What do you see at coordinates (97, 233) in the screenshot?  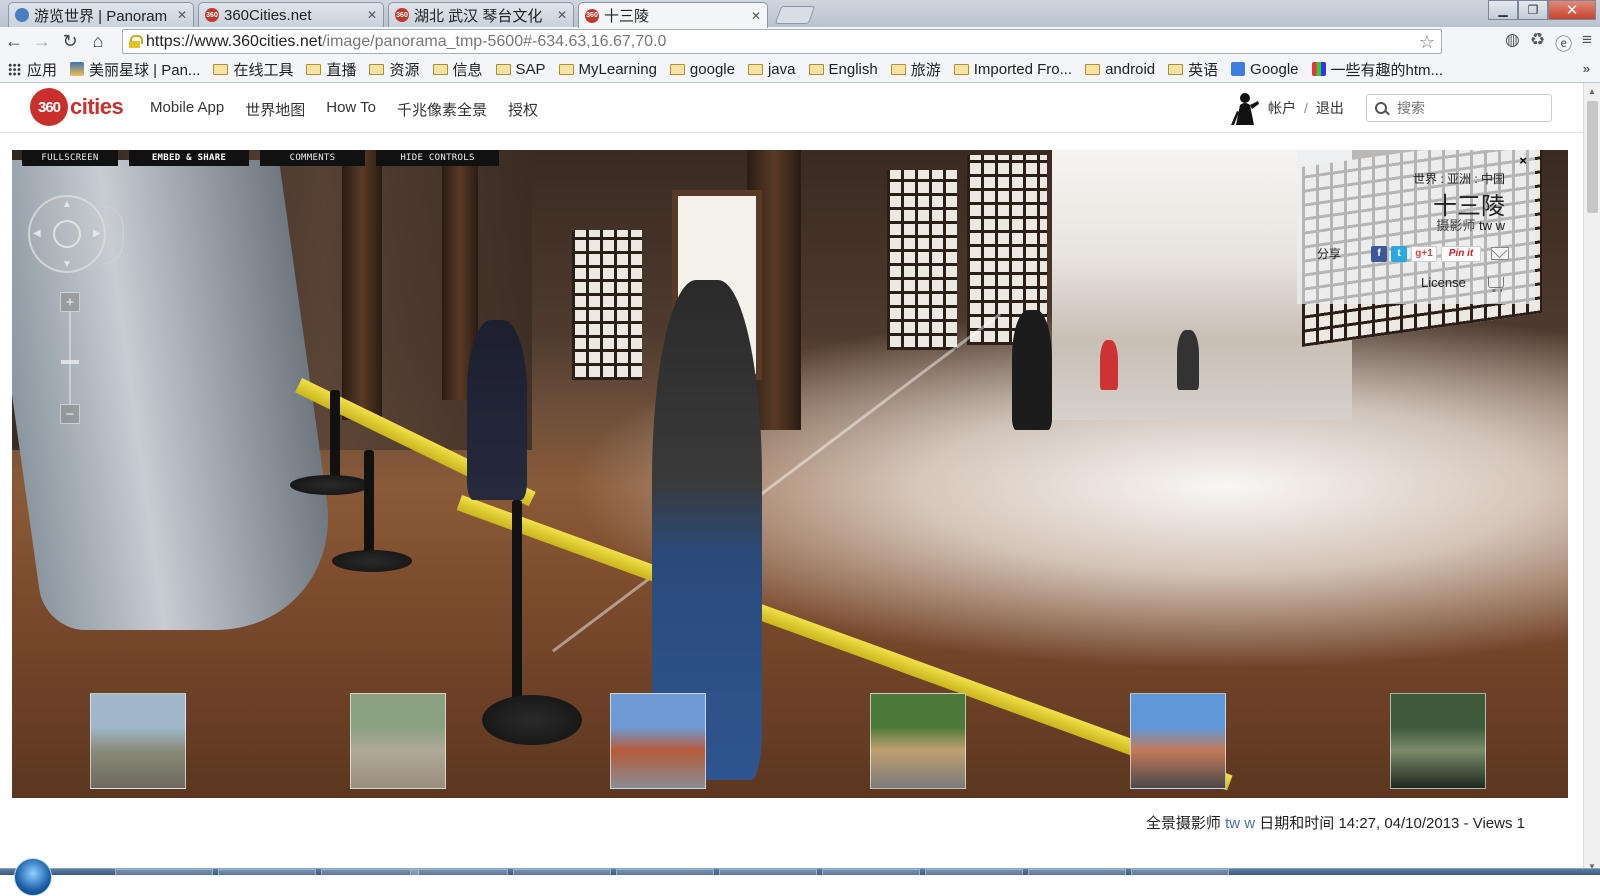 I see `arrow-right-icon: ▶` at bounding box center [97, 233].